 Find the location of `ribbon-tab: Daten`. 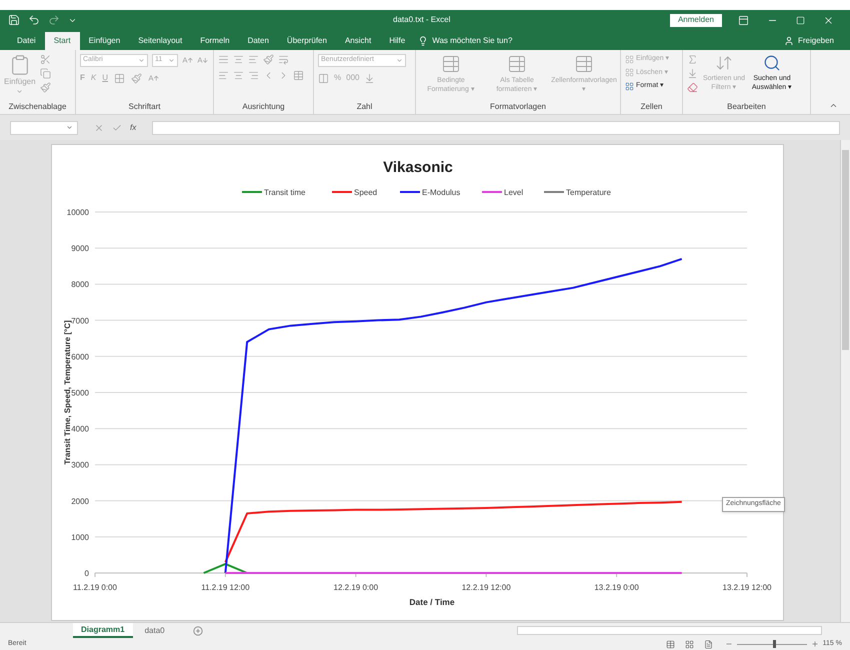

ribbon-tab: Daten is located at coordinates (258, 41).